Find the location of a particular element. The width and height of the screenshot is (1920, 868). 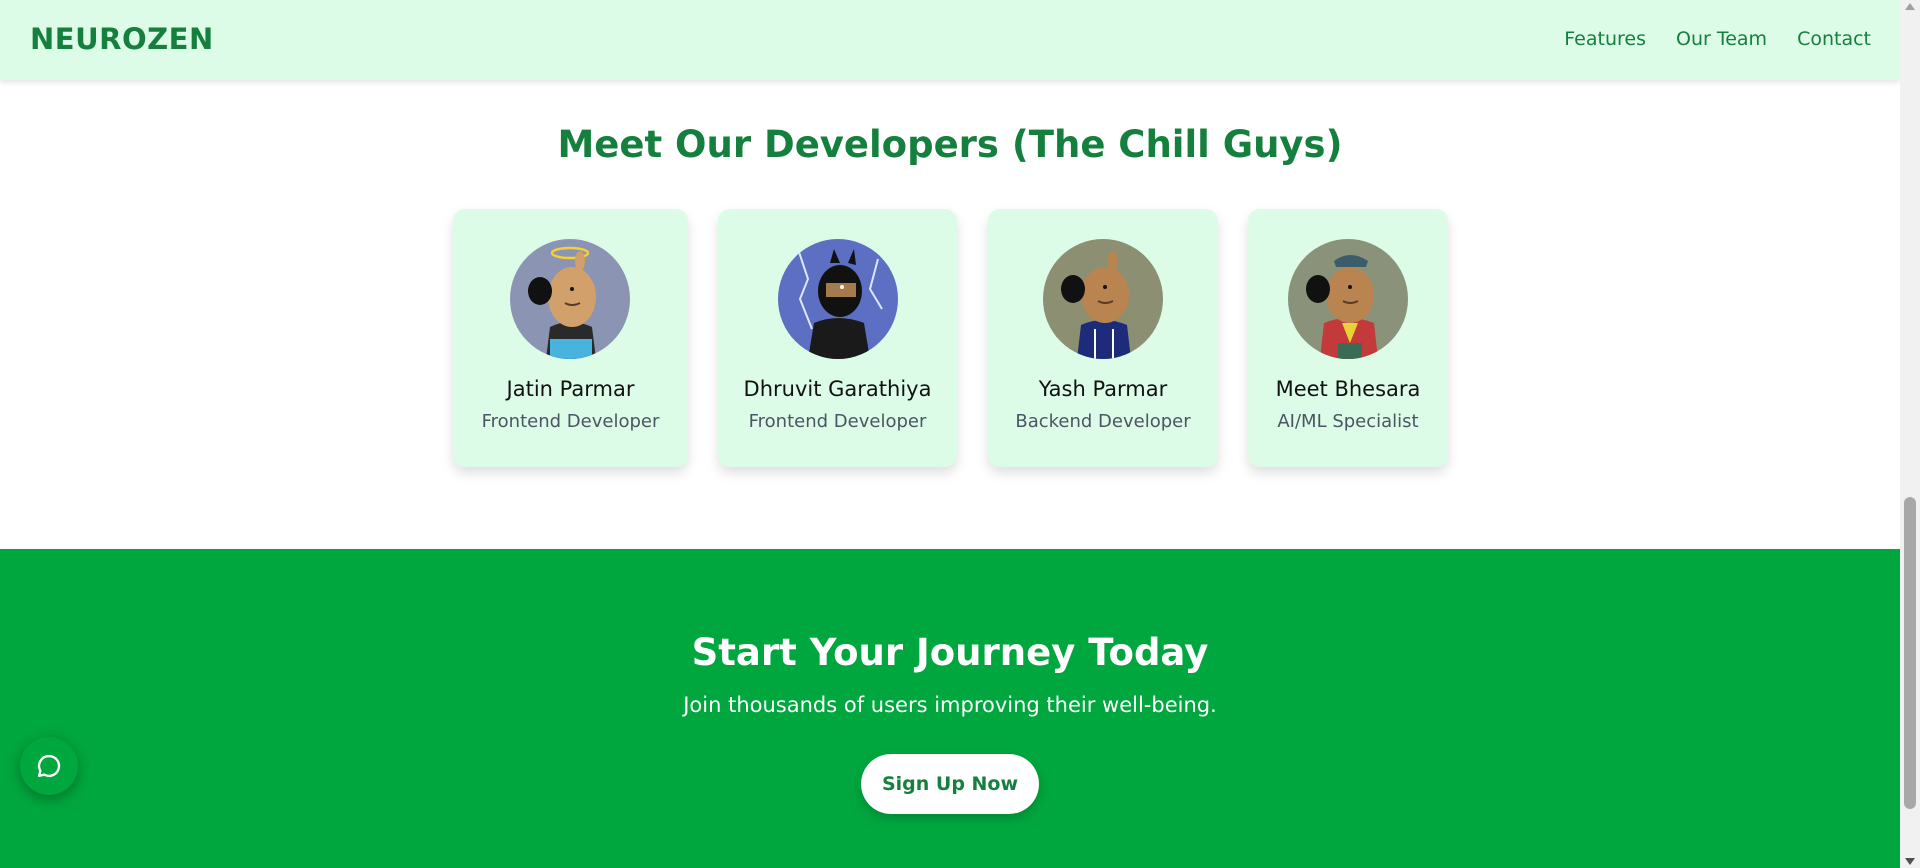

triangle-down-icon is located at coordinates (1910, 861).